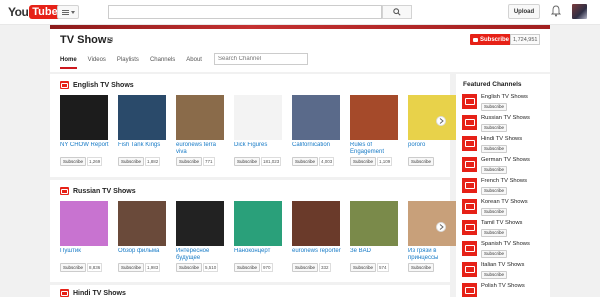 This screenshot has width=600, height=297. I want to click on channel-name-link: Интересное будущее, so click(201, 255).